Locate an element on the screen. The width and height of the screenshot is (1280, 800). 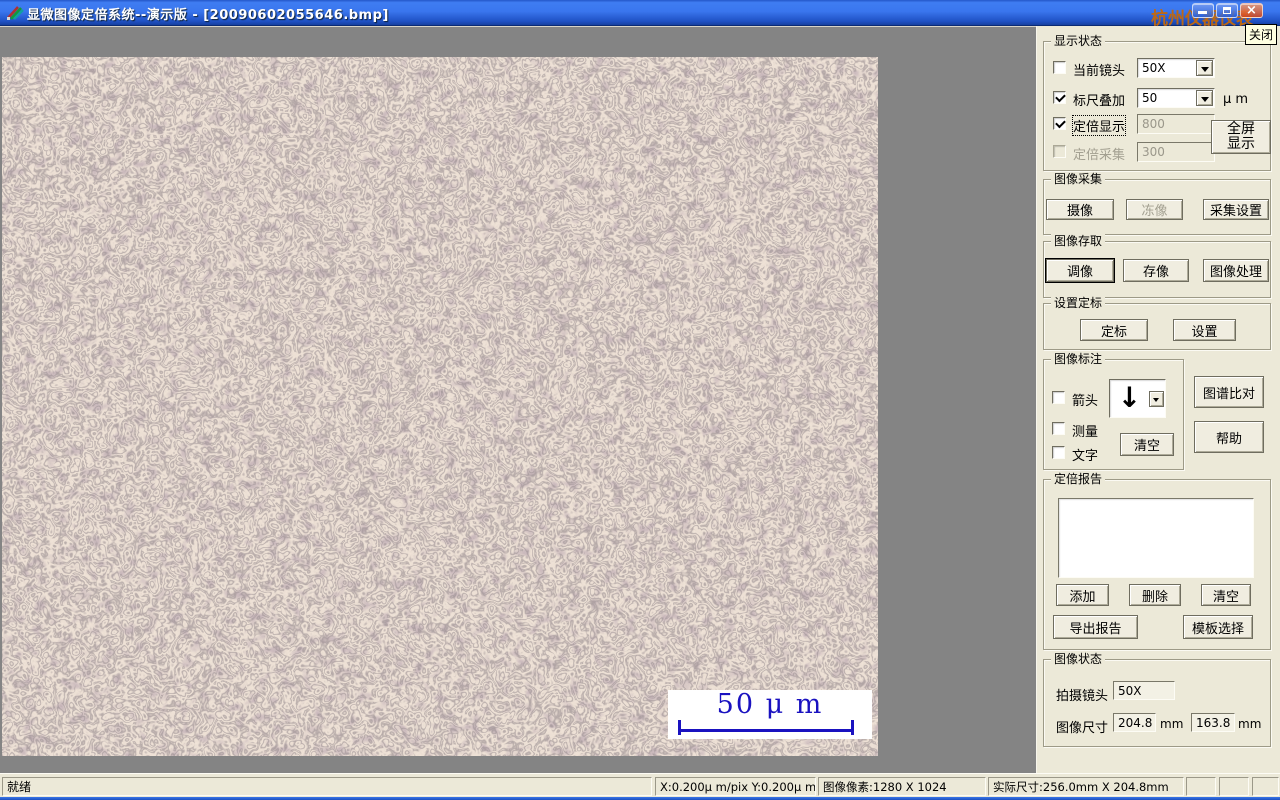
save-image-button: 存像 is located at coordinates (1156, 270).